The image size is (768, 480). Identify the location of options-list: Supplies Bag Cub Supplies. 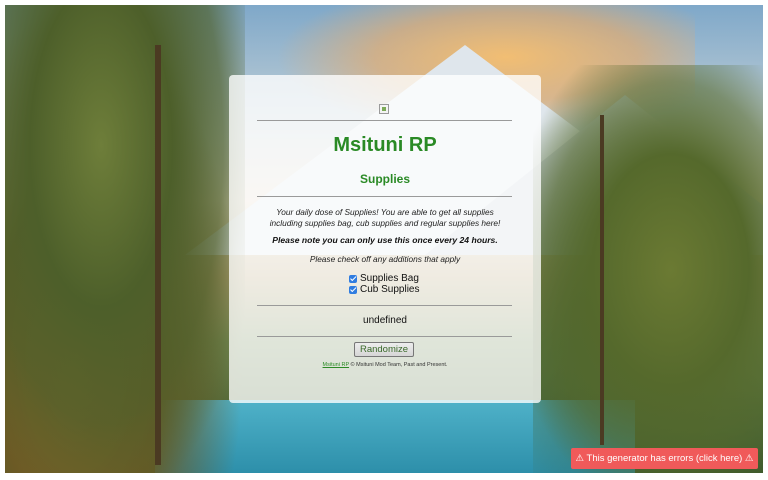
(384, 284).